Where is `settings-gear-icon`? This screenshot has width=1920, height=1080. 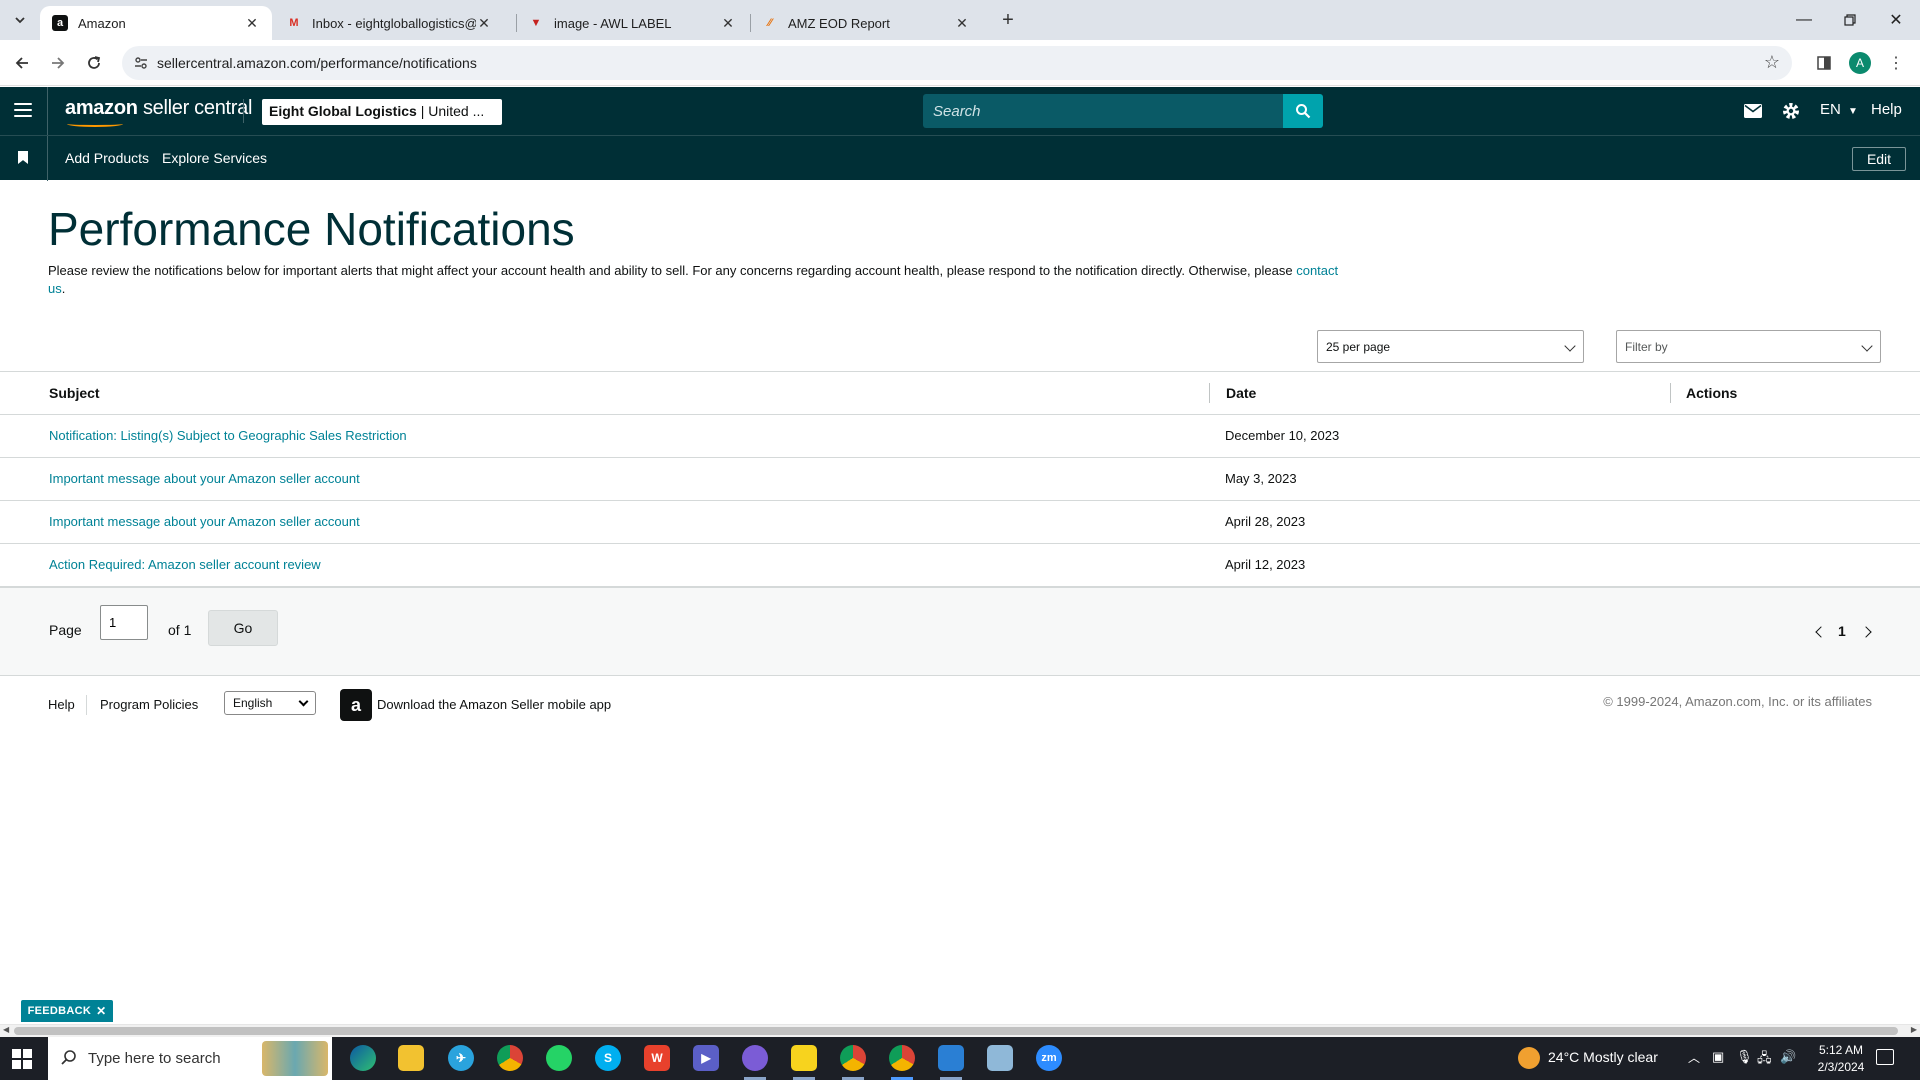
settings-gear-icon is located at coordinates (1791, 111).